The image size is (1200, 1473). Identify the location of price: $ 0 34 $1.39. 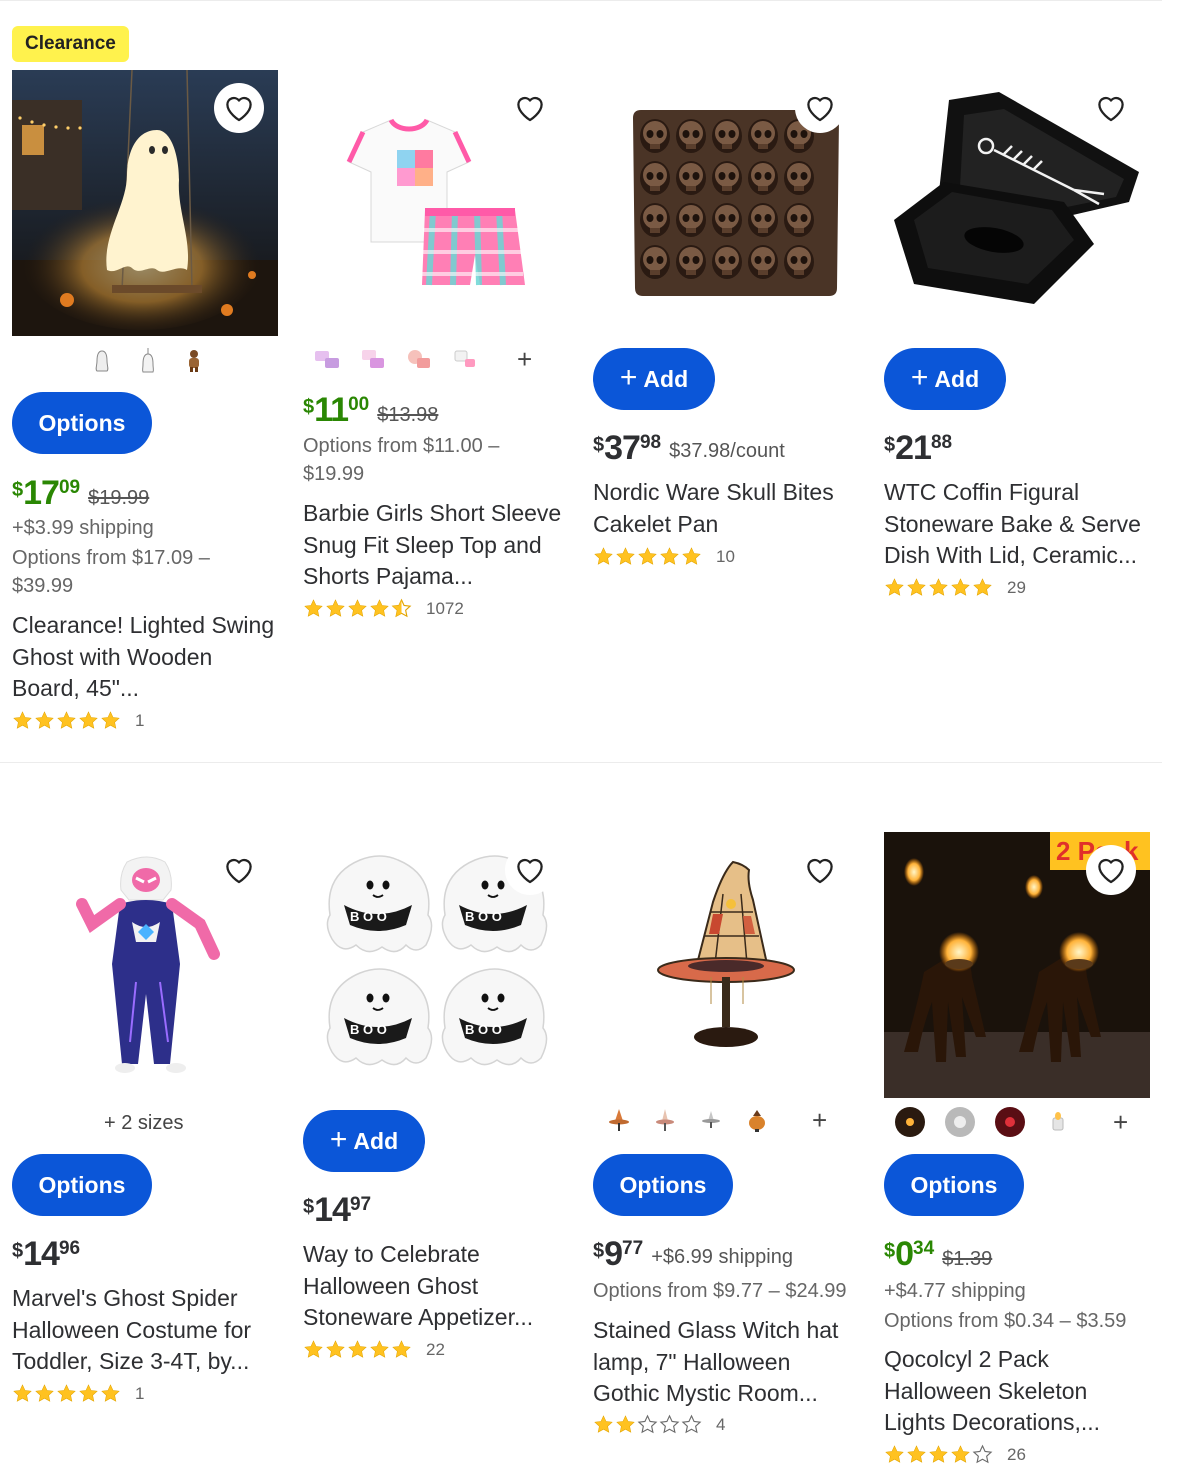
(938, 1254).